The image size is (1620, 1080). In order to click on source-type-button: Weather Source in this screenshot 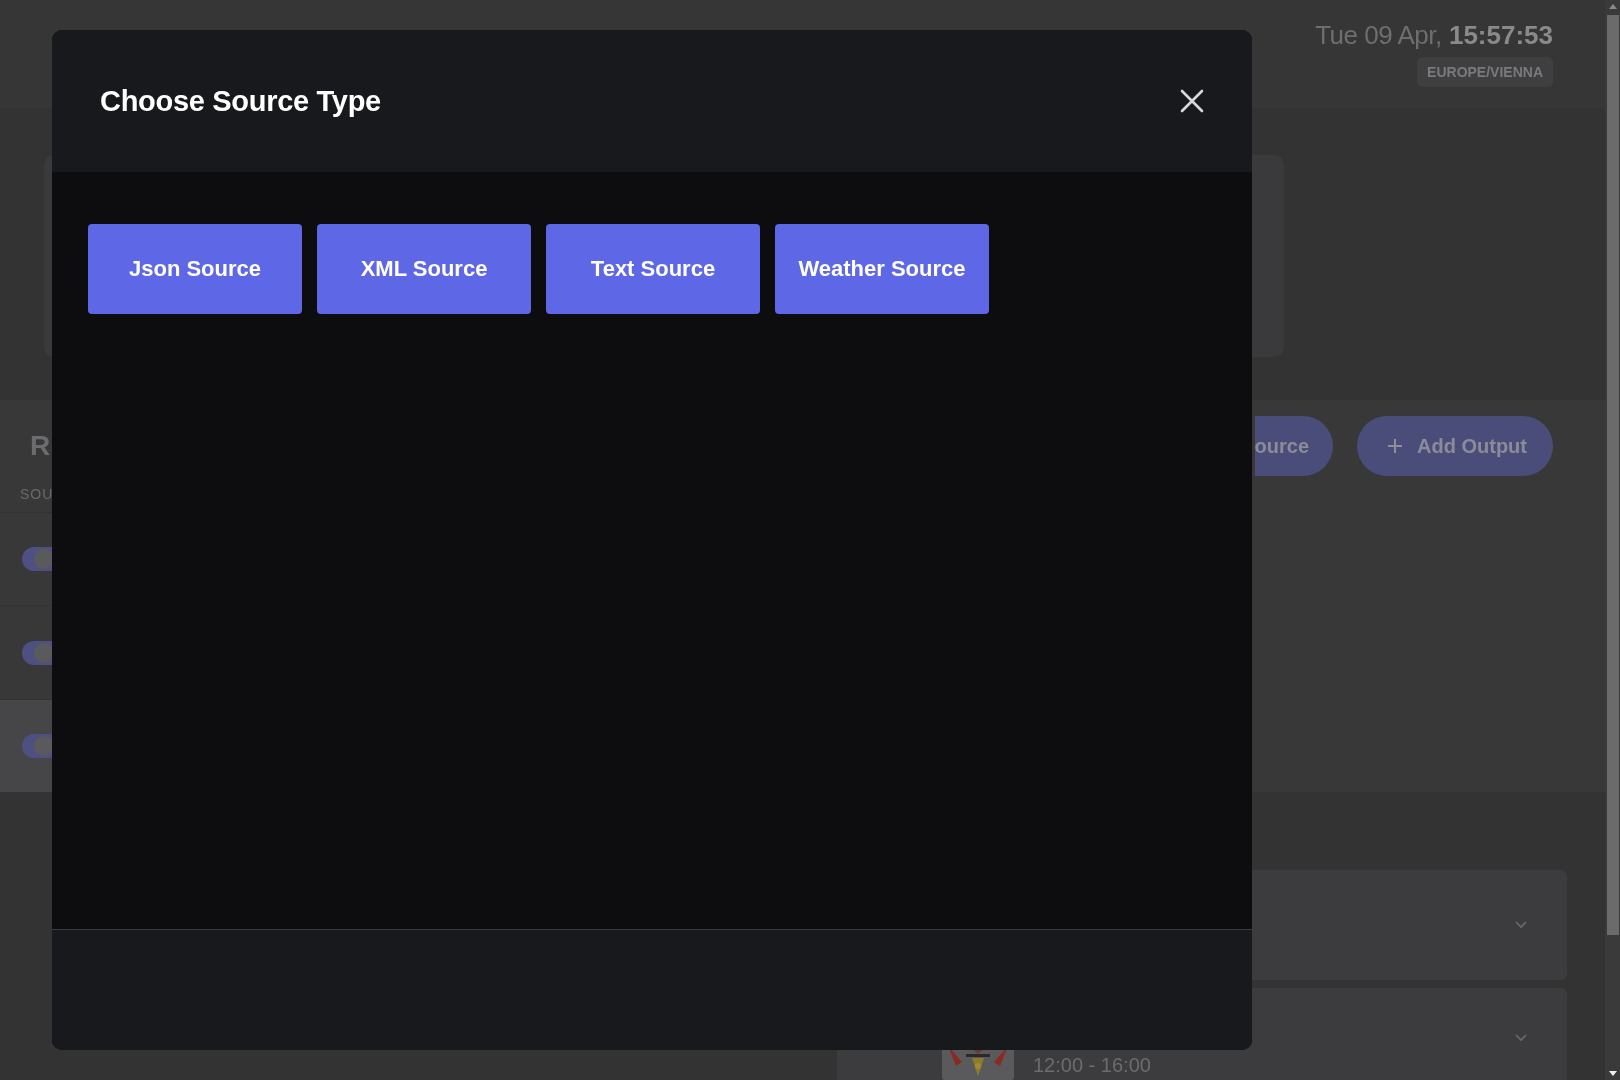, I will do `click(882, 269)`.